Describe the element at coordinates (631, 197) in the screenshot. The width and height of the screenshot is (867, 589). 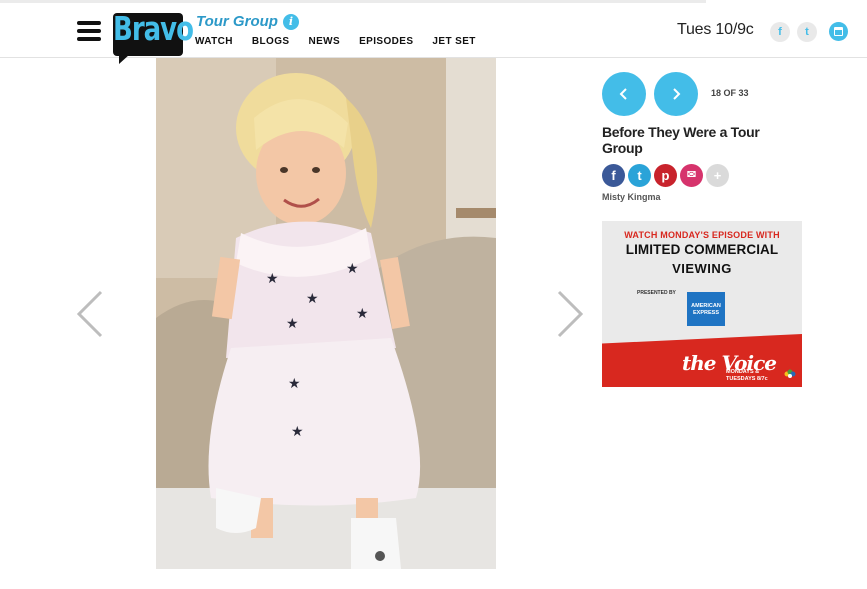
I see `photo-credit: Misty Kingma` at that location.